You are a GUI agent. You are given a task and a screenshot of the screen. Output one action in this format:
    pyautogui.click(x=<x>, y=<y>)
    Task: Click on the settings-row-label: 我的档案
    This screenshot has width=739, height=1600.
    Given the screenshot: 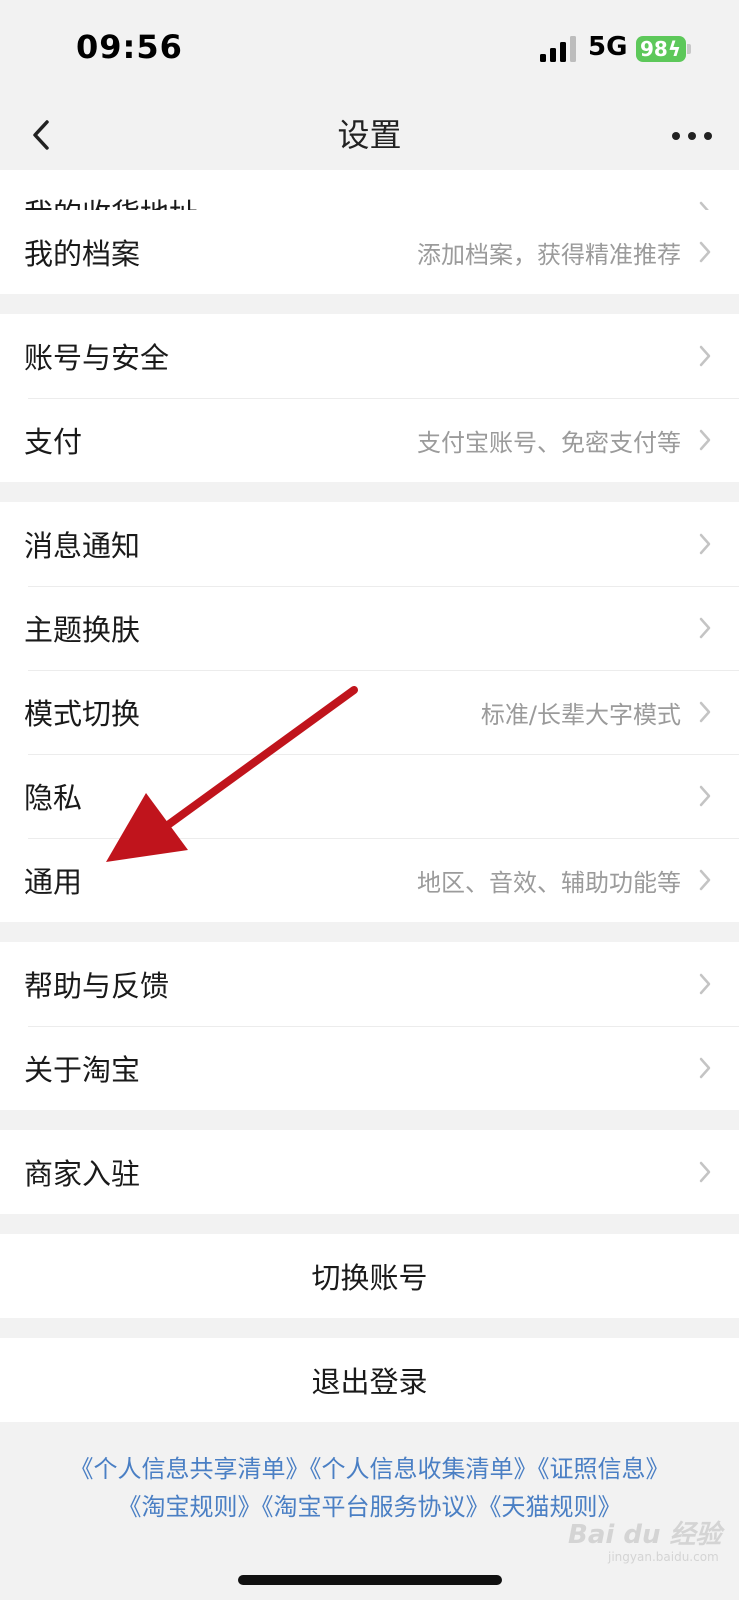 What is the action you would take?
    pyautogui.click(x=82, y=254)
    